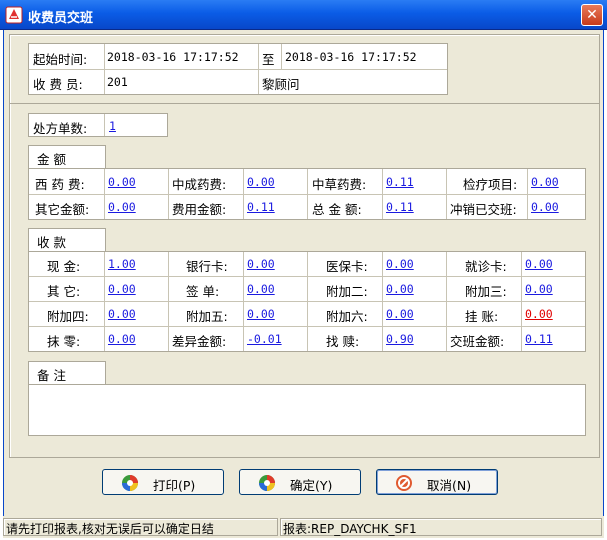  Describe the element at coordinates (307, 410) in the screenshot. I see `remarks-textarea` at that location.